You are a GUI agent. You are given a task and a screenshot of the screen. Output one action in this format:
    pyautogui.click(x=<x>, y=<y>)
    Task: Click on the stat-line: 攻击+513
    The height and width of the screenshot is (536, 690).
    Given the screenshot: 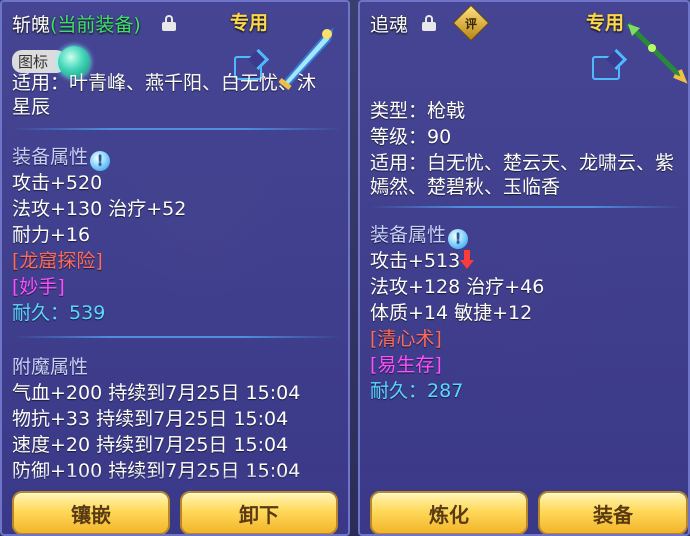 What is the action you would take?
    pyautogui.click(x=422, y=259)
    